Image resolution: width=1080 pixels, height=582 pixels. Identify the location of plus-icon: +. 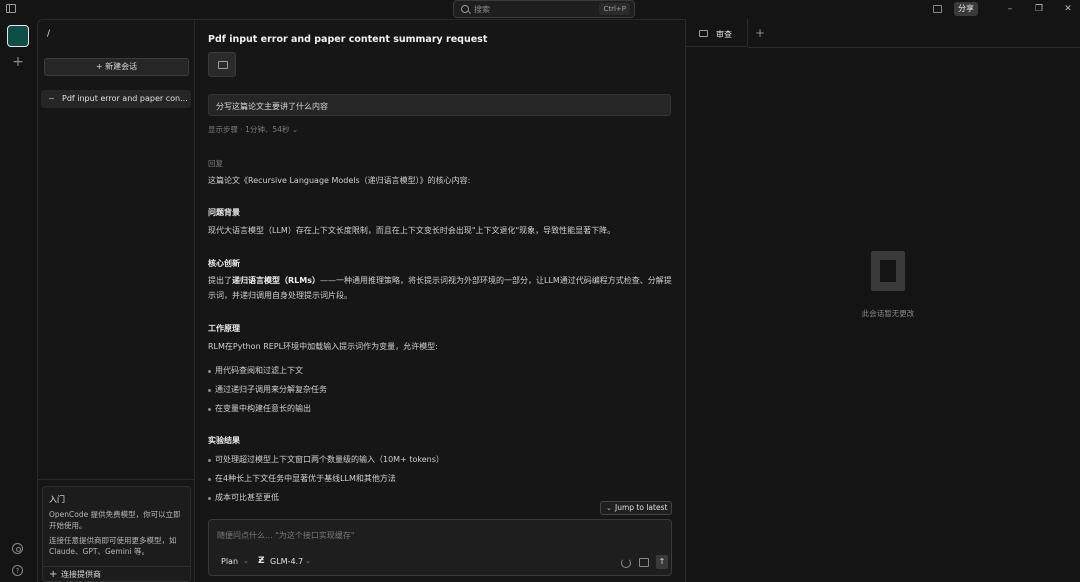
(53, 574).